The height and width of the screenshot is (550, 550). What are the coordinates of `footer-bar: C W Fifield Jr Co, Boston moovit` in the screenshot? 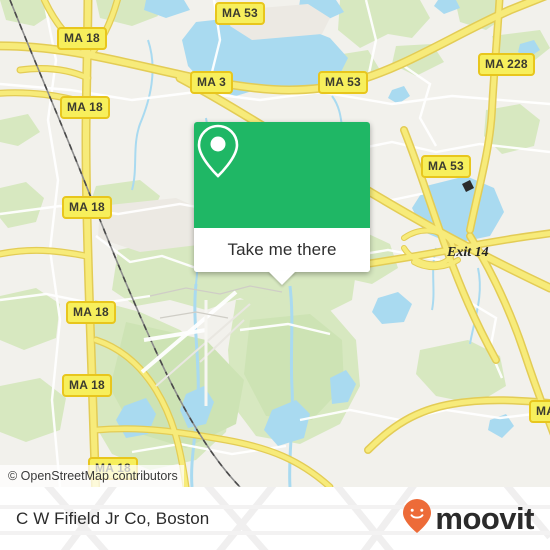 It's located at (275, 518).